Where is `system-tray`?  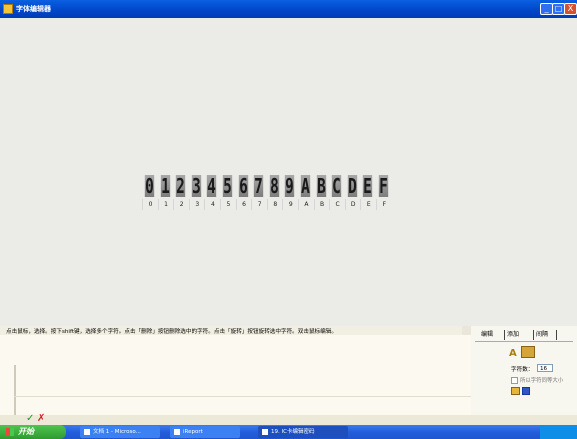 system-tray is located at coordinates (558, 432).